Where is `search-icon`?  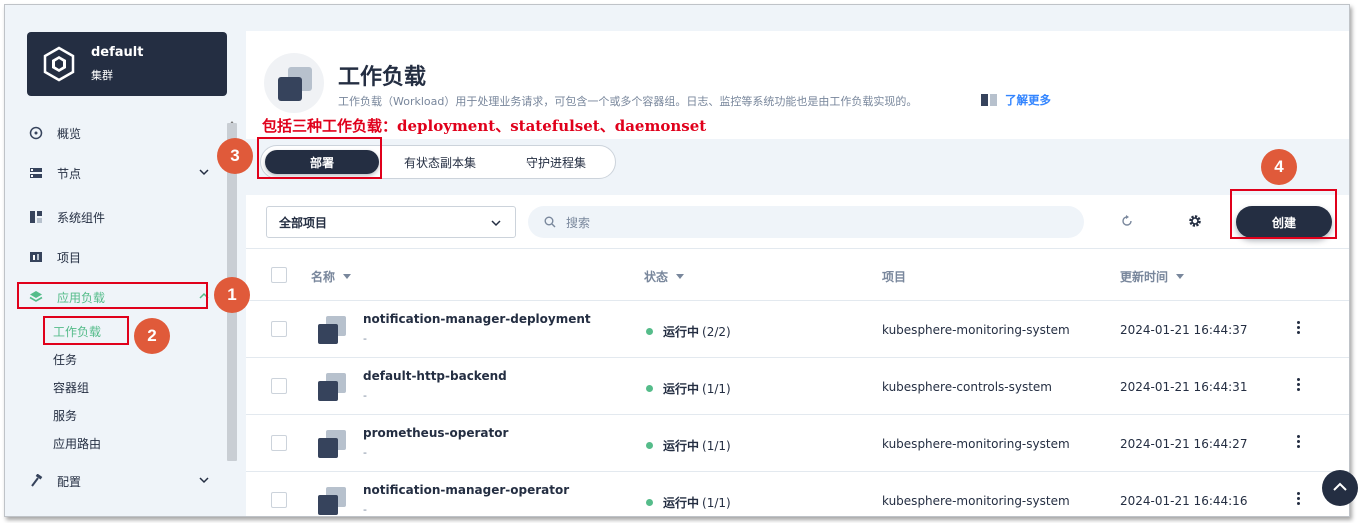
search-icon is located at coordinates (550, 222).